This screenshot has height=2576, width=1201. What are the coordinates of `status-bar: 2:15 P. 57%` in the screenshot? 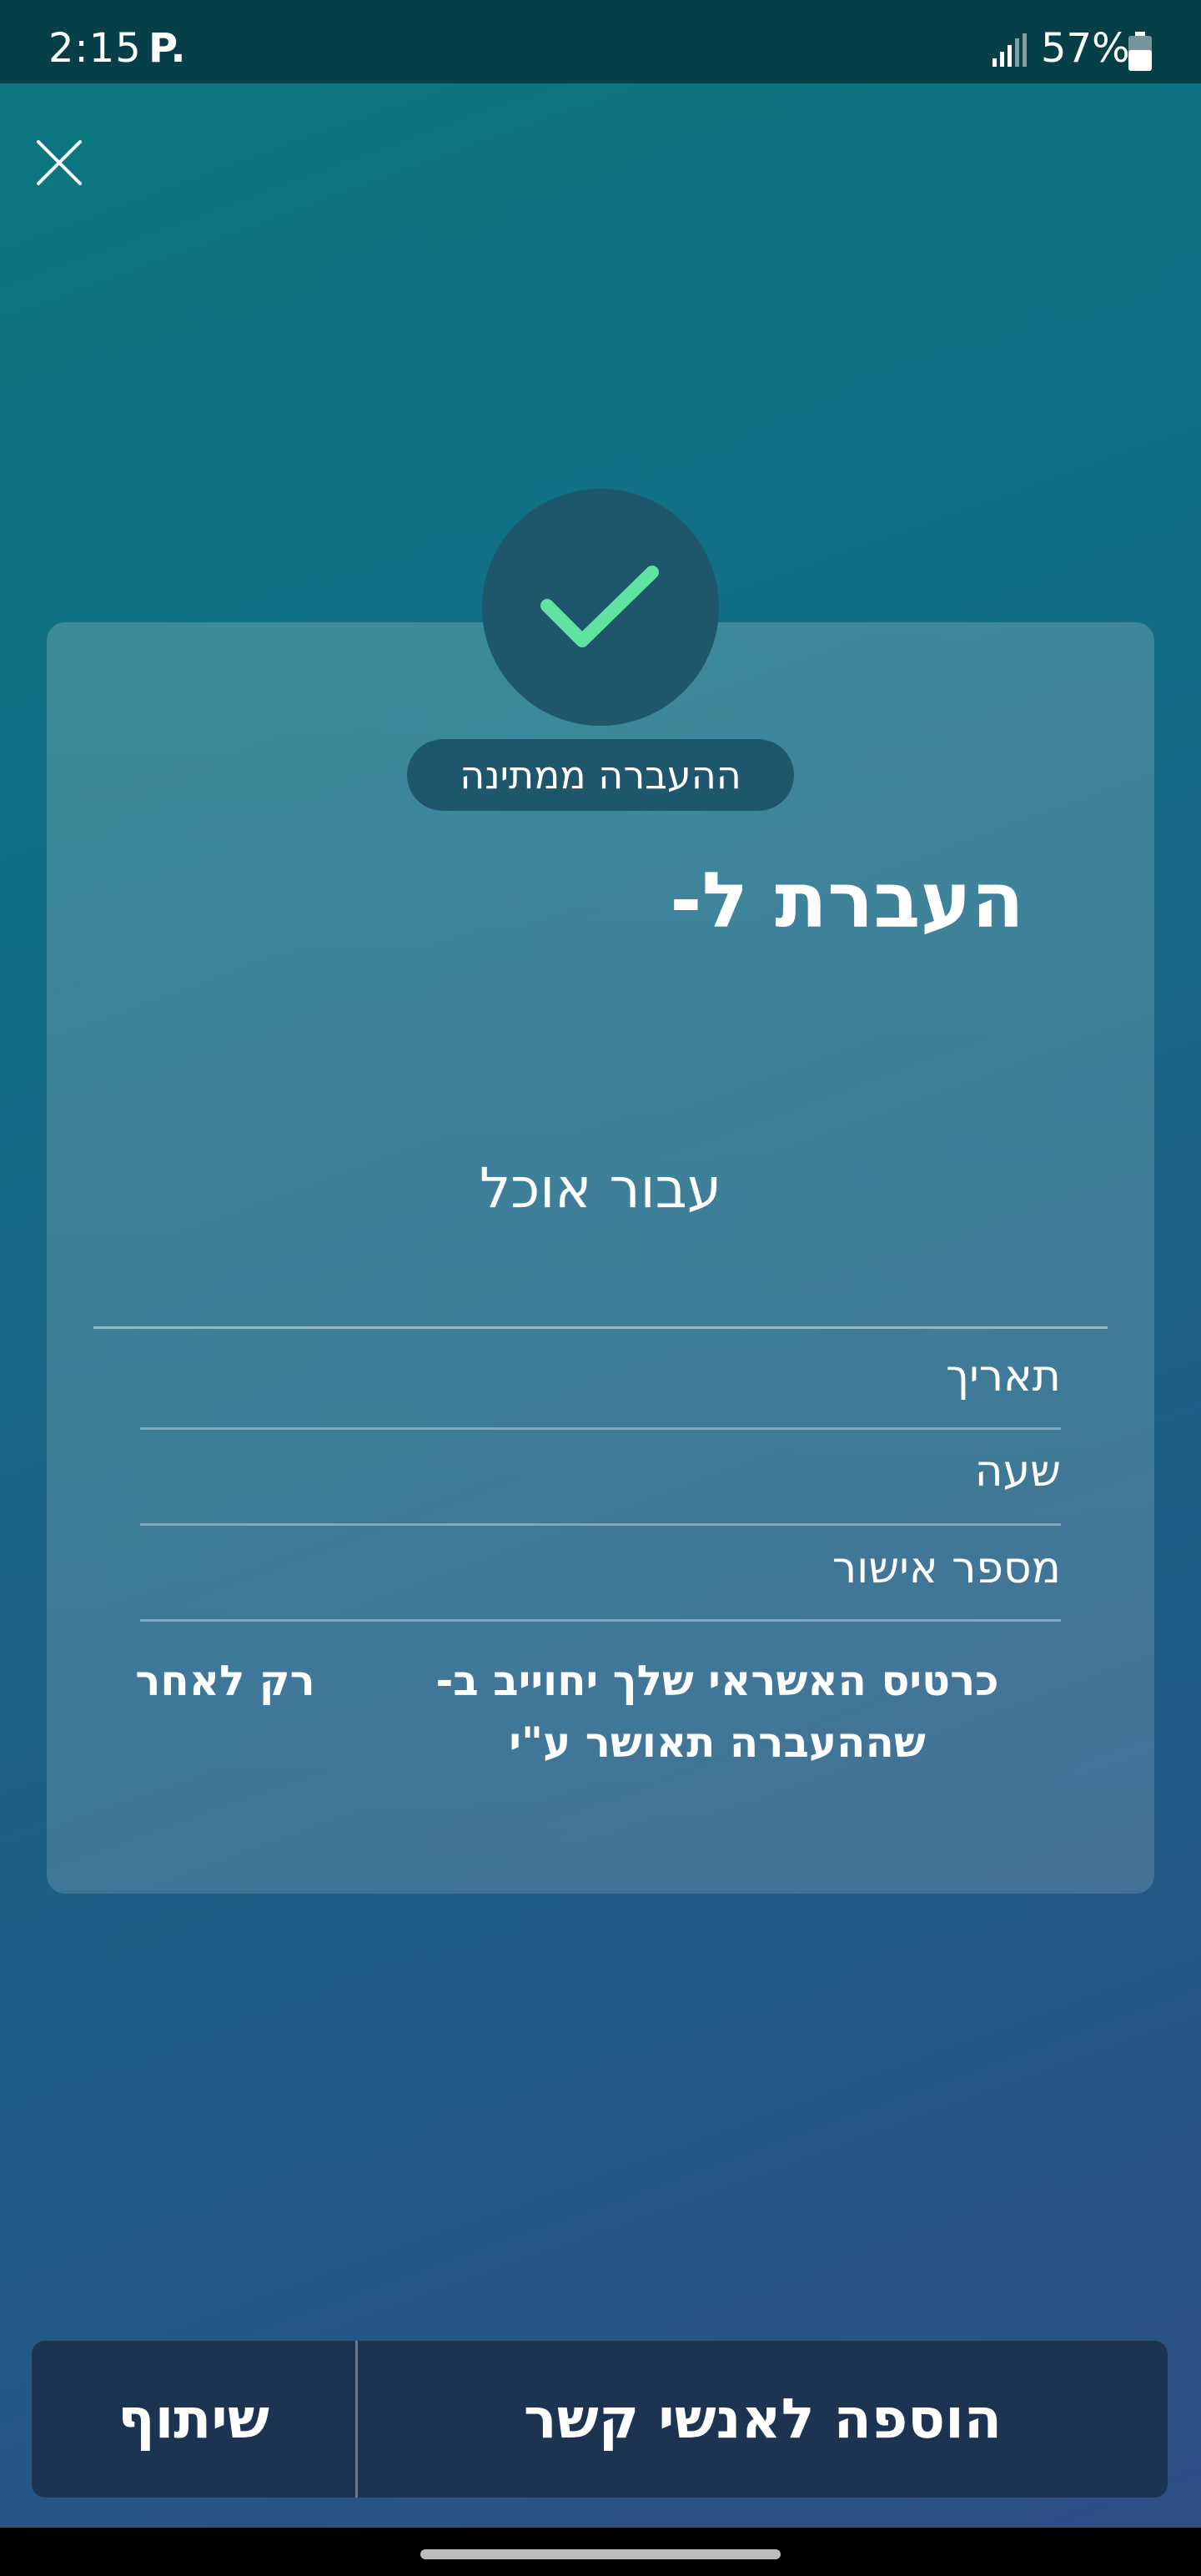 It's located at (601, 41).